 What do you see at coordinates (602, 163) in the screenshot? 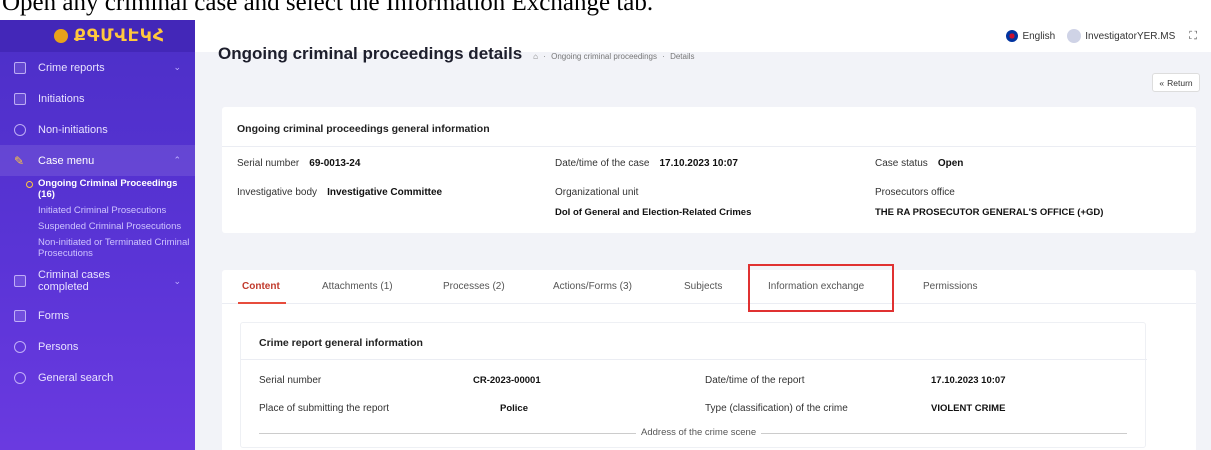
I see `field-label: Date/time of the case` at bounding box center [602, 163].